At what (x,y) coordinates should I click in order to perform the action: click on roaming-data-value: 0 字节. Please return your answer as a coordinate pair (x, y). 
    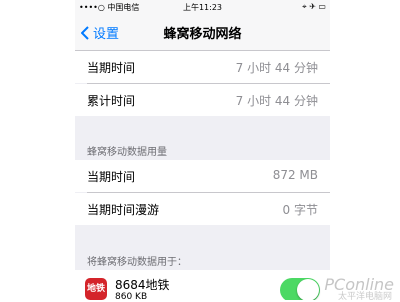
    Looking at the image, I should click on (300, 210).